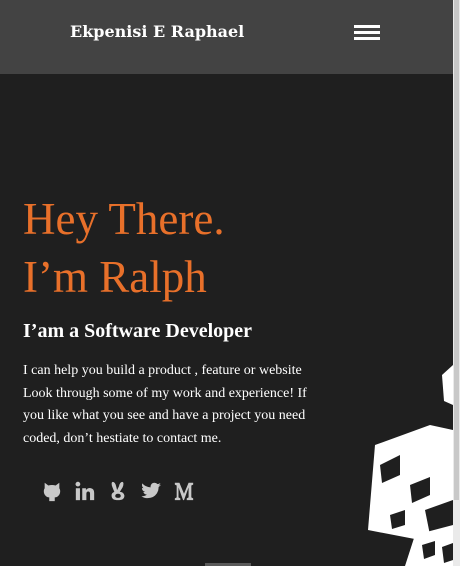 Image resolution: width=460 pixels, height=566 pixels. I want to click on hero-heading-line-1: Hey There., so click(124, 219).